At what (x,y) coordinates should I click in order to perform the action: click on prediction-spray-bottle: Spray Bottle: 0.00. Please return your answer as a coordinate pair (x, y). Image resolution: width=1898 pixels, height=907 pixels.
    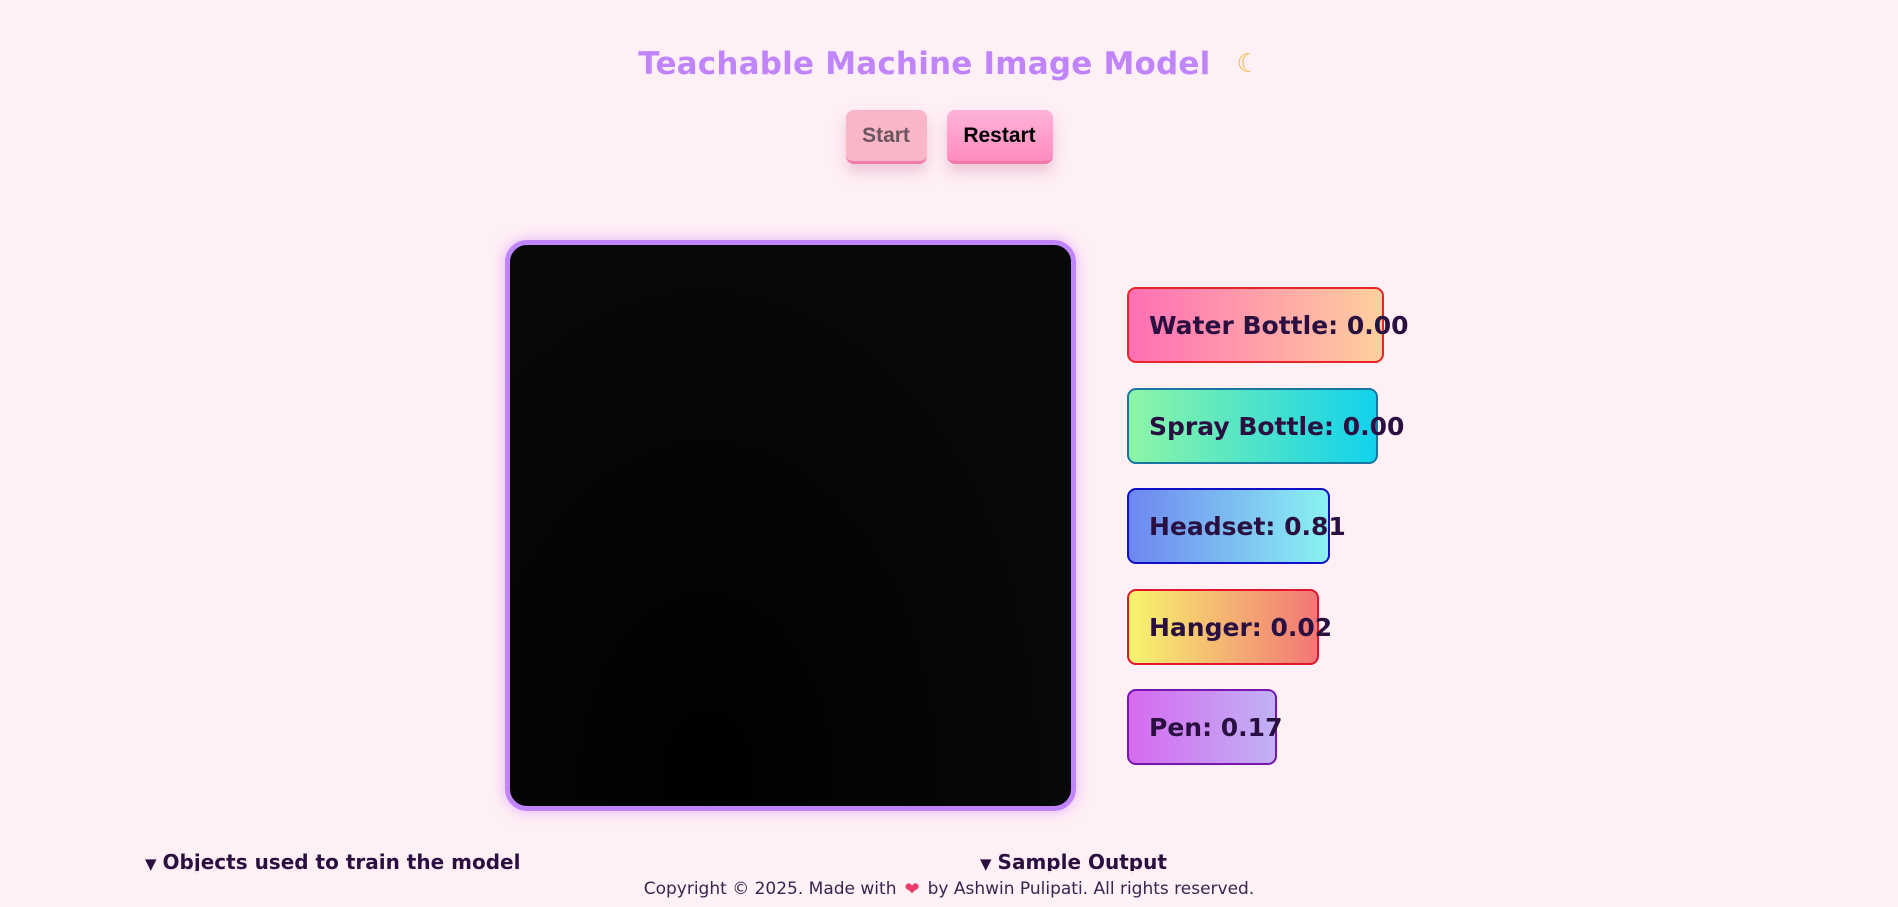
    Looking at the image, I should click on (1265, 426).